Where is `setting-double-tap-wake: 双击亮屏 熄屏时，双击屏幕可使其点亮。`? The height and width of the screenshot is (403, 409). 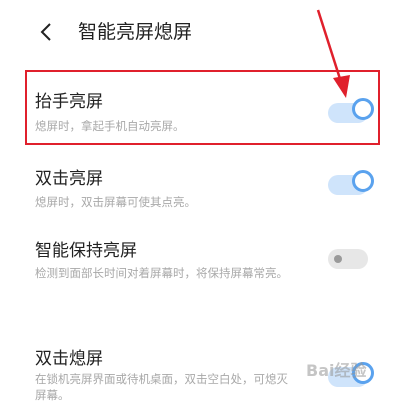
setting-double-tap-wake: 双击亮屏 熄屏时，双击屏幕可使其点亮。 is located at coordinates (204, 192).